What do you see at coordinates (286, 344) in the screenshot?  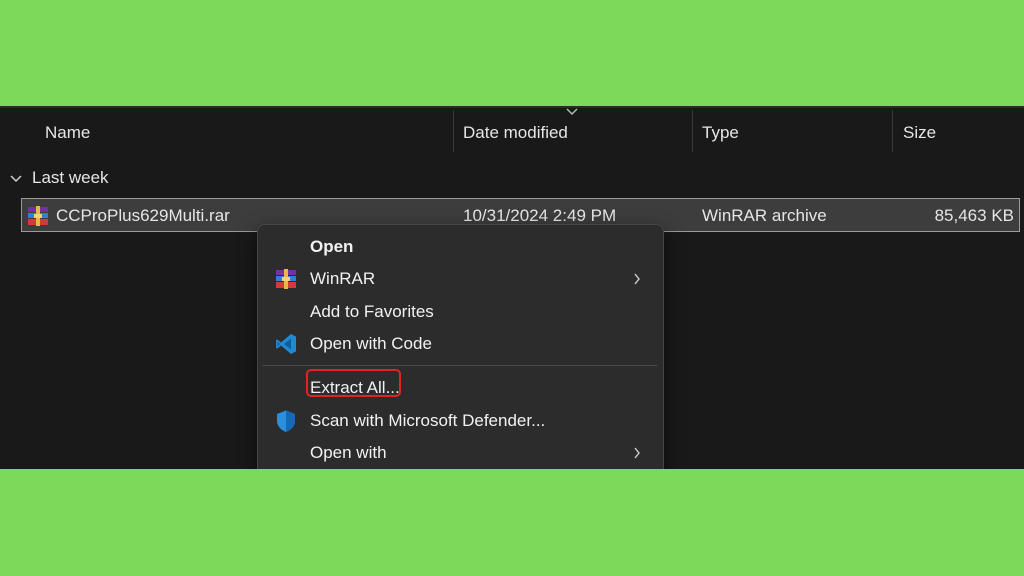 I see `vscode-icon` at bounding box center [286, 344].